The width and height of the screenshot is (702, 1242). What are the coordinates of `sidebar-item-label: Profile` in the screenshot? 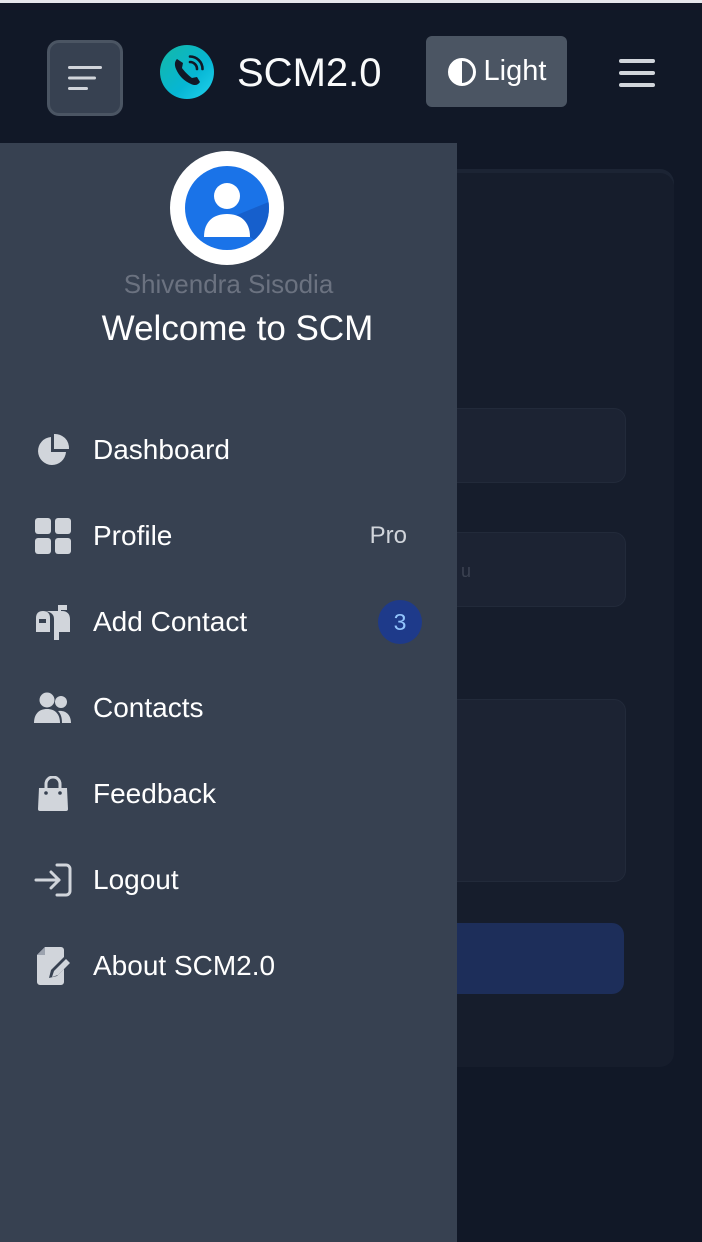 It's located at (133, 535).